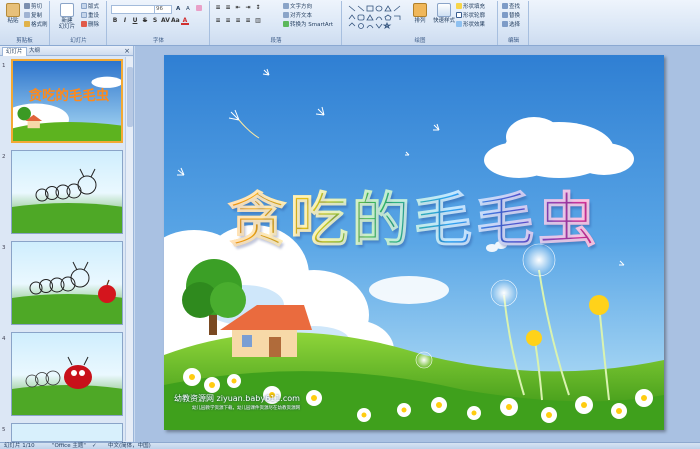 The image size is (700, 449). I want to click on bullets-icon: ≡, so click(218, 8).